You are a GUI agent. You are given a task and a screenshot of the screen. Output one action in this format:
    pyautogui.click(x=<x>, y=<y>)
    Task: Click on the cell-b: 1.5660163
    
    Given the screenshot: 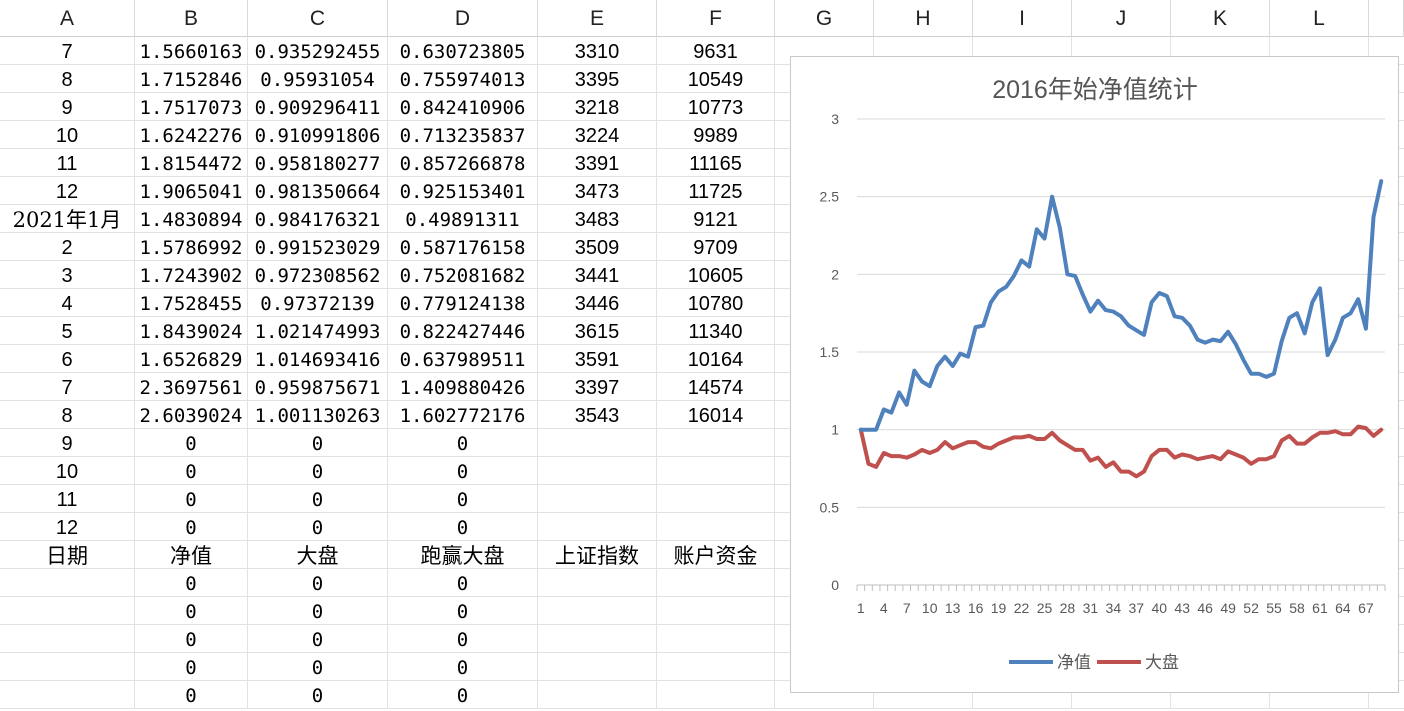 What is the action you would take?
    pyautogui.click(x=191, y=50)
    